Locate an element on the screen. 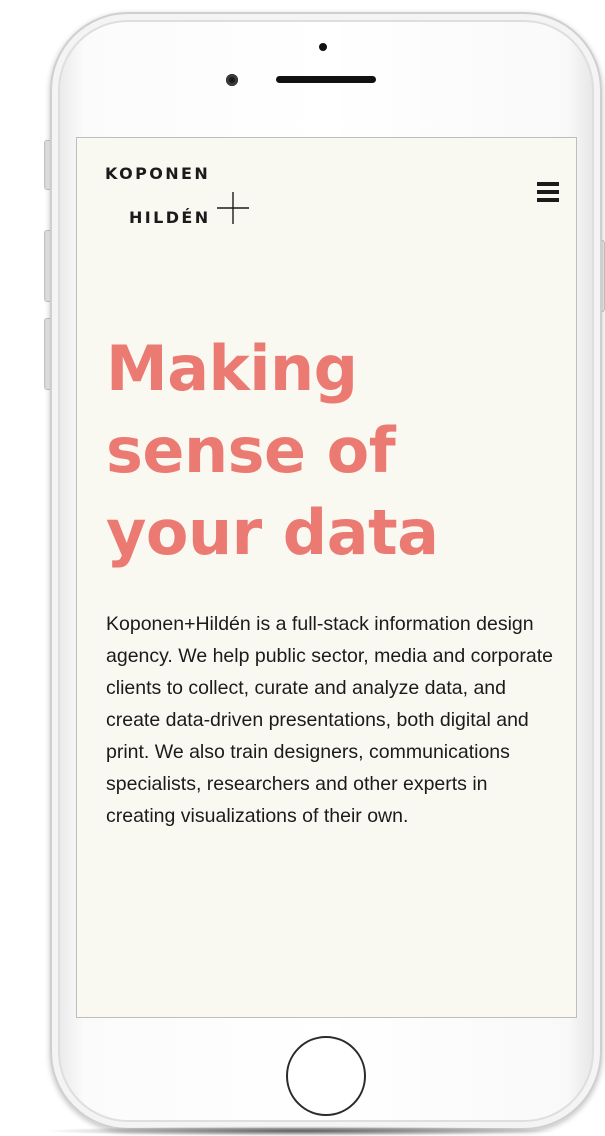 This screenshot has width=605, height=1136. menu-bar-middle is located at coordinates (548, 192).